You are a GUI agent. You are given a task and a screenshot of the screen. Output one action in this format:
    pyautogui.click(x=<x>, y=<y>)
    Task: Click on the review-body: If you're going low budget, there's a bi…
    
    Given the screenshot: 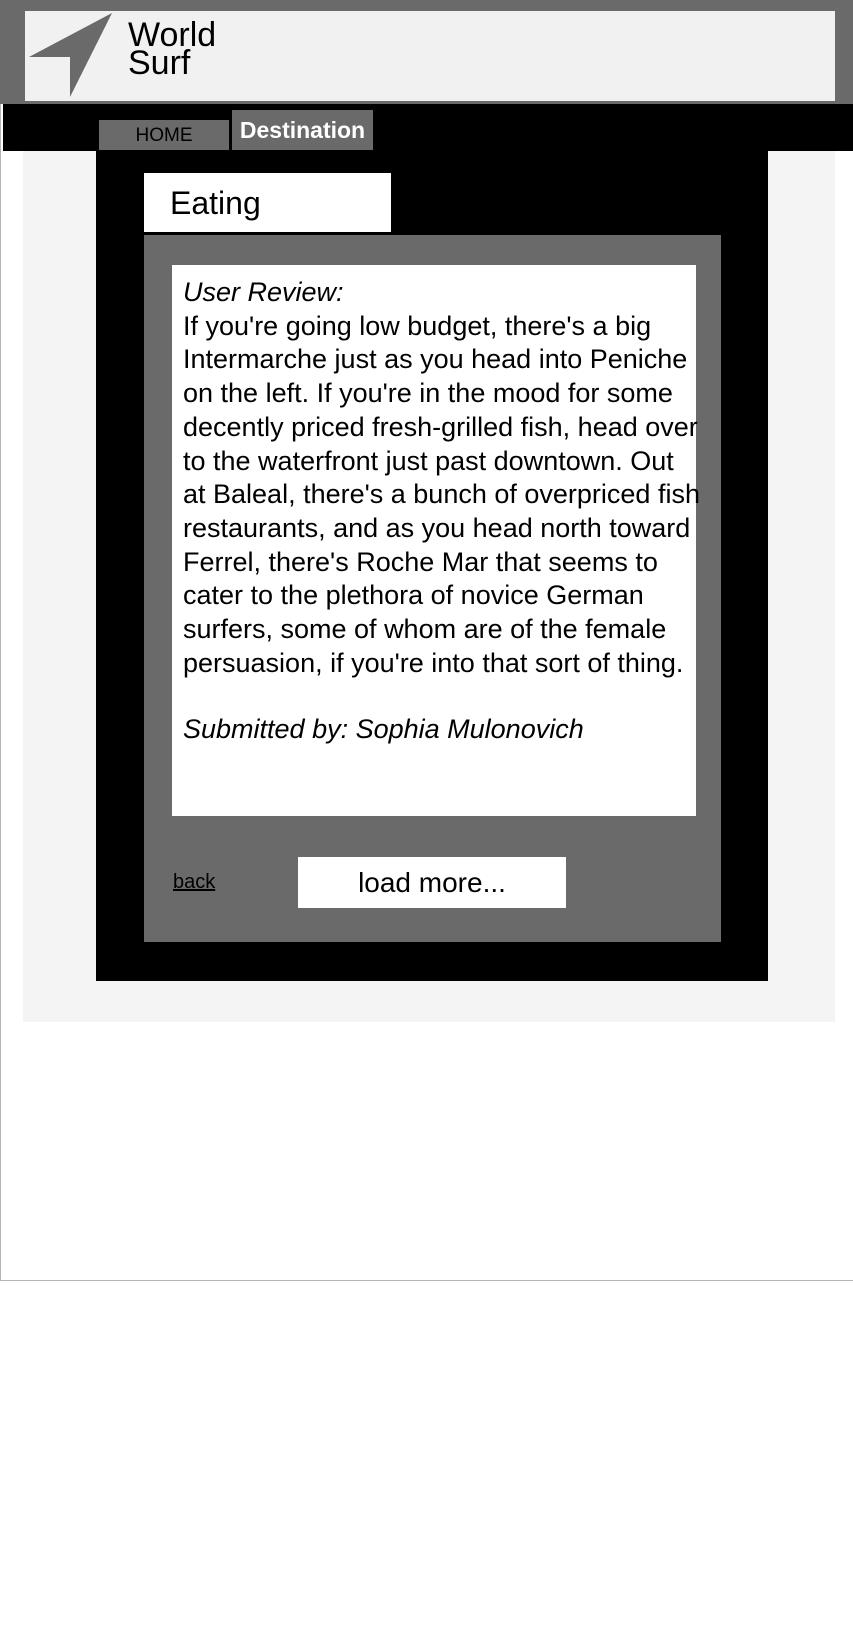 What is the action you would take?
    pyautogui.click(x=441, y=494)
    